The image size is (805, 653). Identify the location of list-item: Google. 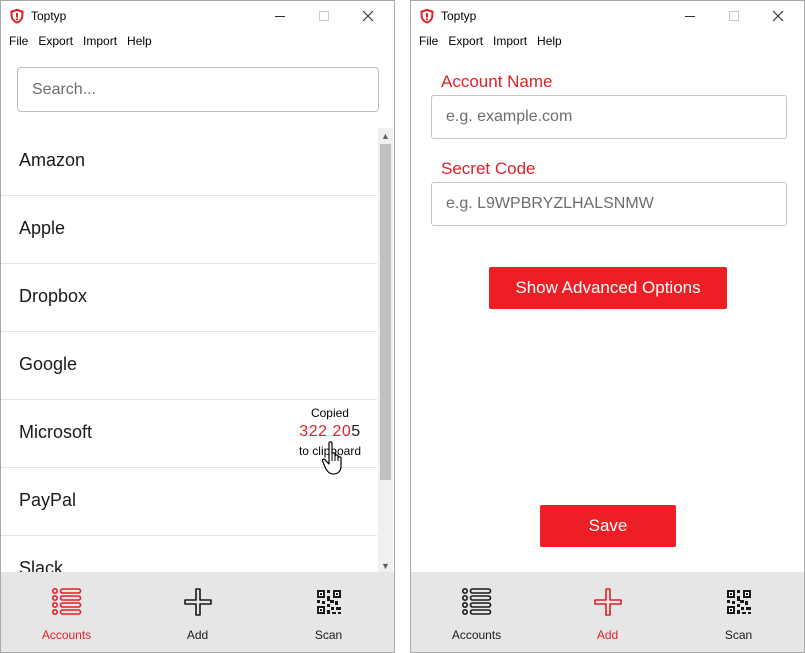
(189, 366).